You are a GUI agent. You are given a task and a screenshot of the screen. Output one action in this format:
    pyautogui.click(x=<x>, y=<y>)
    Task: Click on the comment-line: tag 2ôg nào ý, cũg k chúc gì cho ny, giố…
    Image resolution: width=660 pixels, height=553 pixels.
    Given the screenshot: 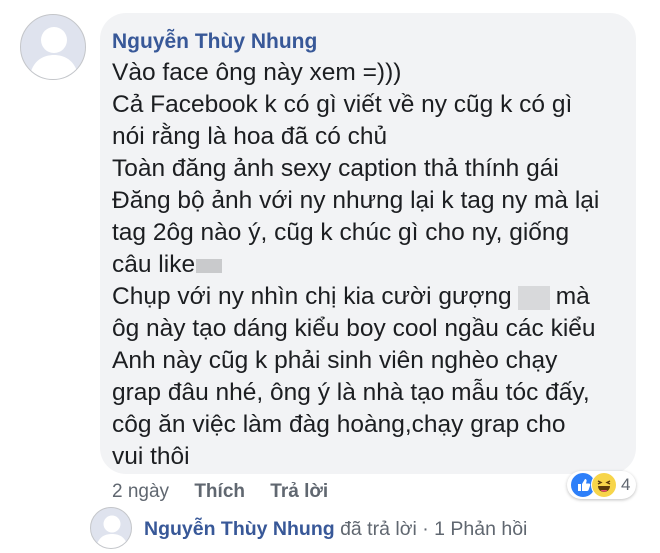 What is the action you would take?
    pyautogui.click(x=341, y=232)
    